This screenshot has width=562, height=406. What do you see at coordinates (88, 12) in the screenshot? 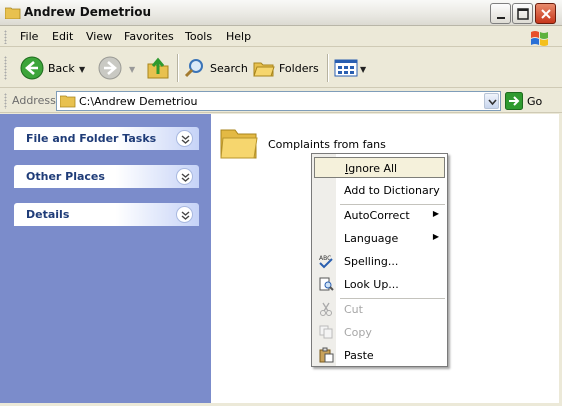
I see `window-title: Andrew Demetriou` at bounding box center [88, 12].